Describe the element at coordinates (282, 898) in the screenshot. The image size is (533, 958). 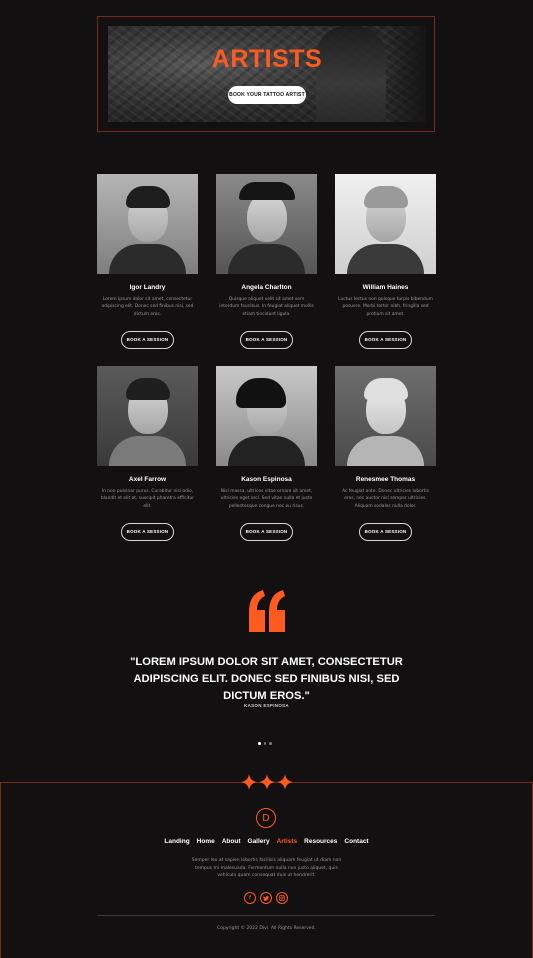
I see `instagram-icon` at that location.